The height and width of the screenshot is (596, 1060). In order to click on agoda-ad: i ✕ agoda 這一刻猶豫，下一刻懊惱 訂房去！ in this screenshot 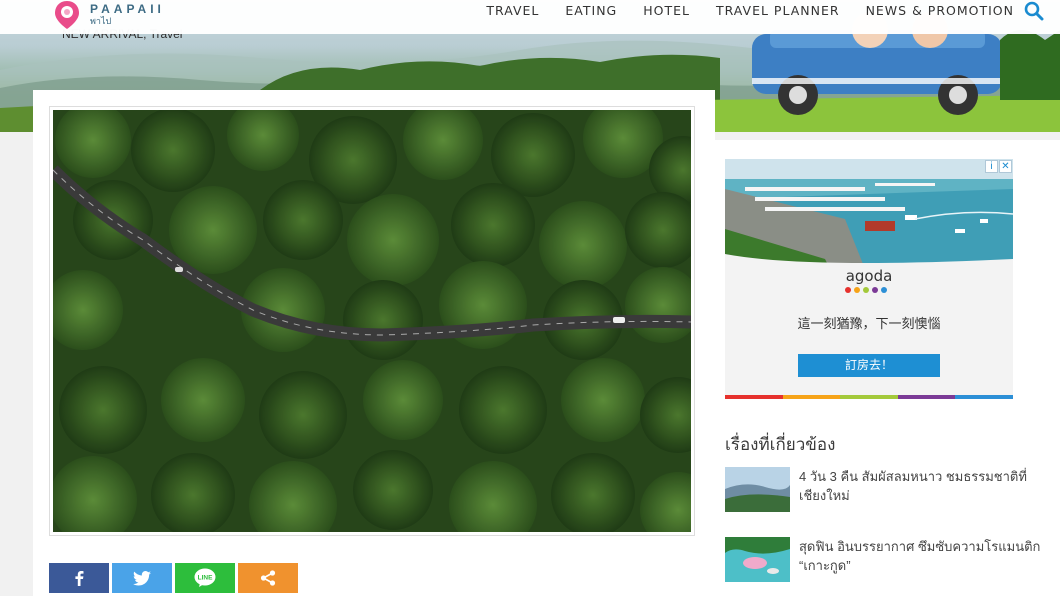, I will do `click(869, 279)`.